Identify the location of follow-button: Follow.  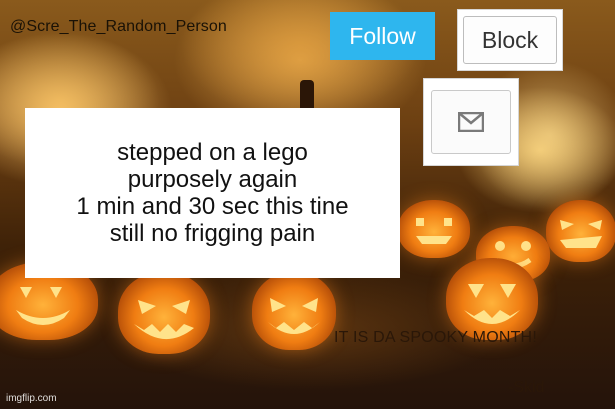
(382, 36).